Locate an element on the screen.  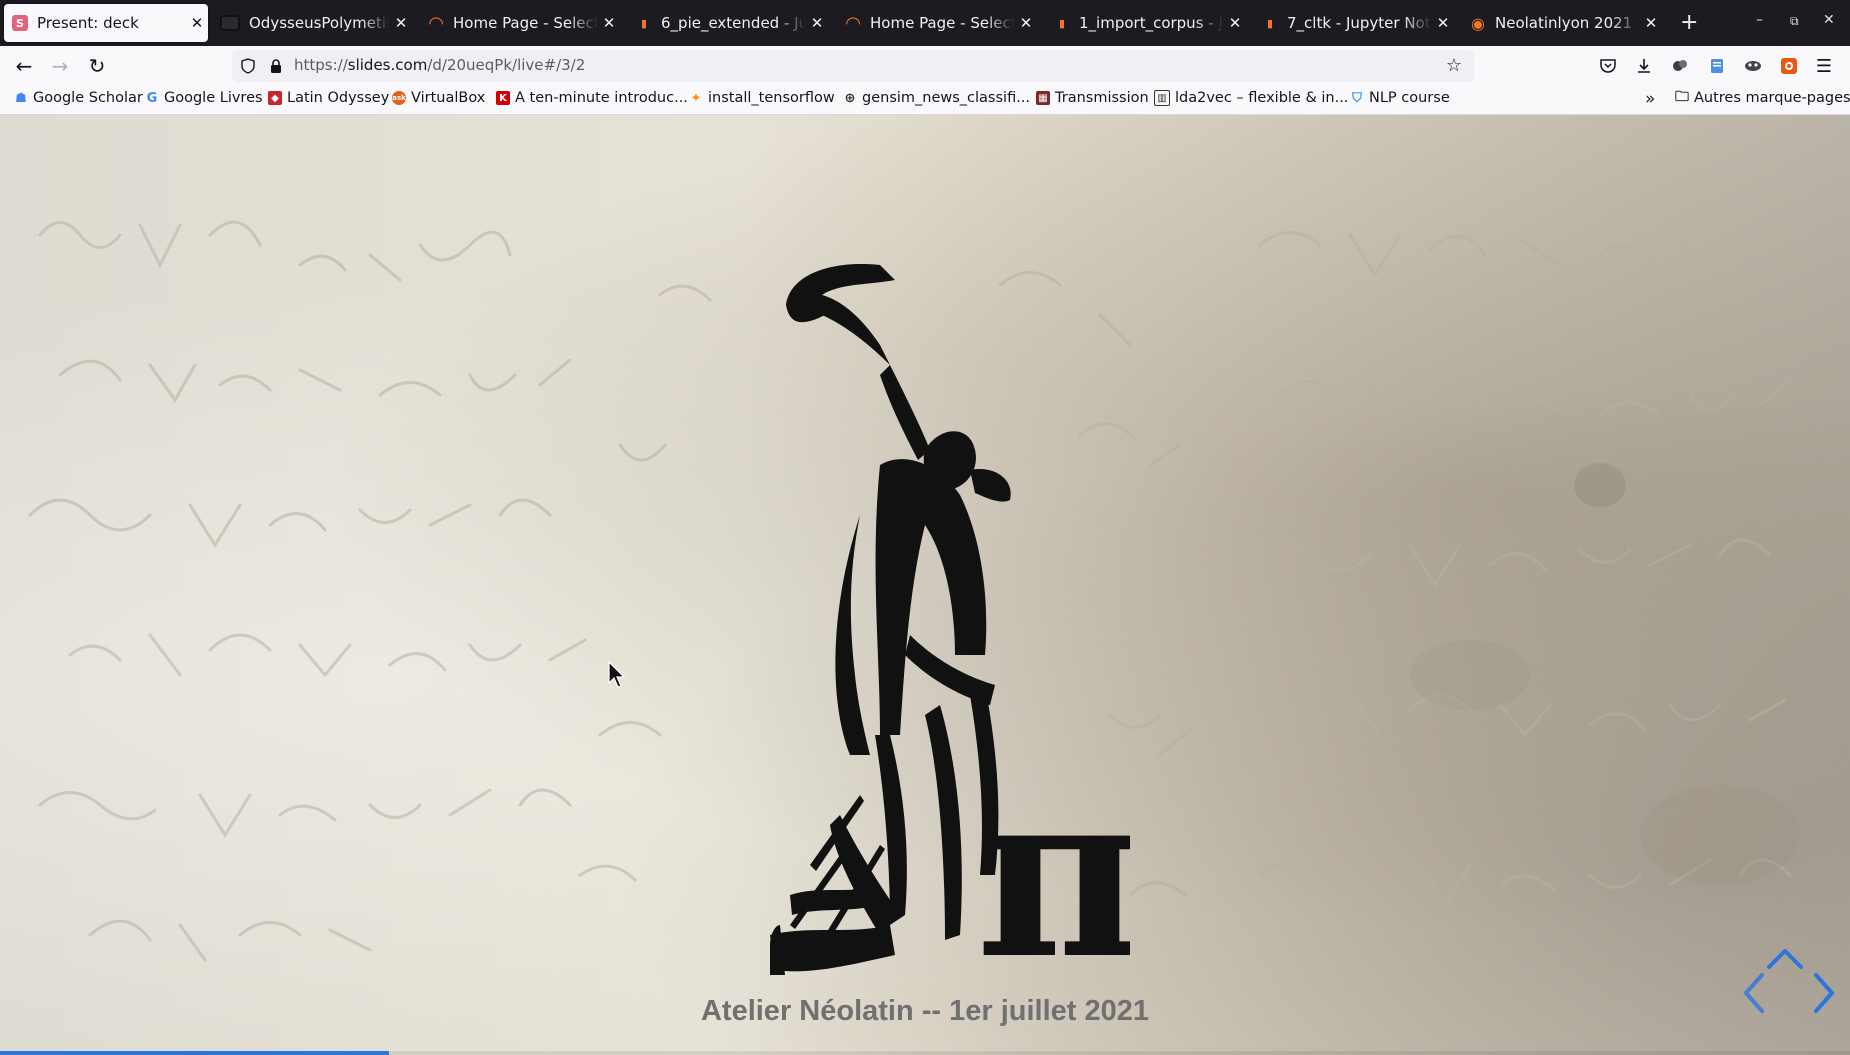
bookmark-transmission: ▦ Transmission is located at coordinates (1092, 98).